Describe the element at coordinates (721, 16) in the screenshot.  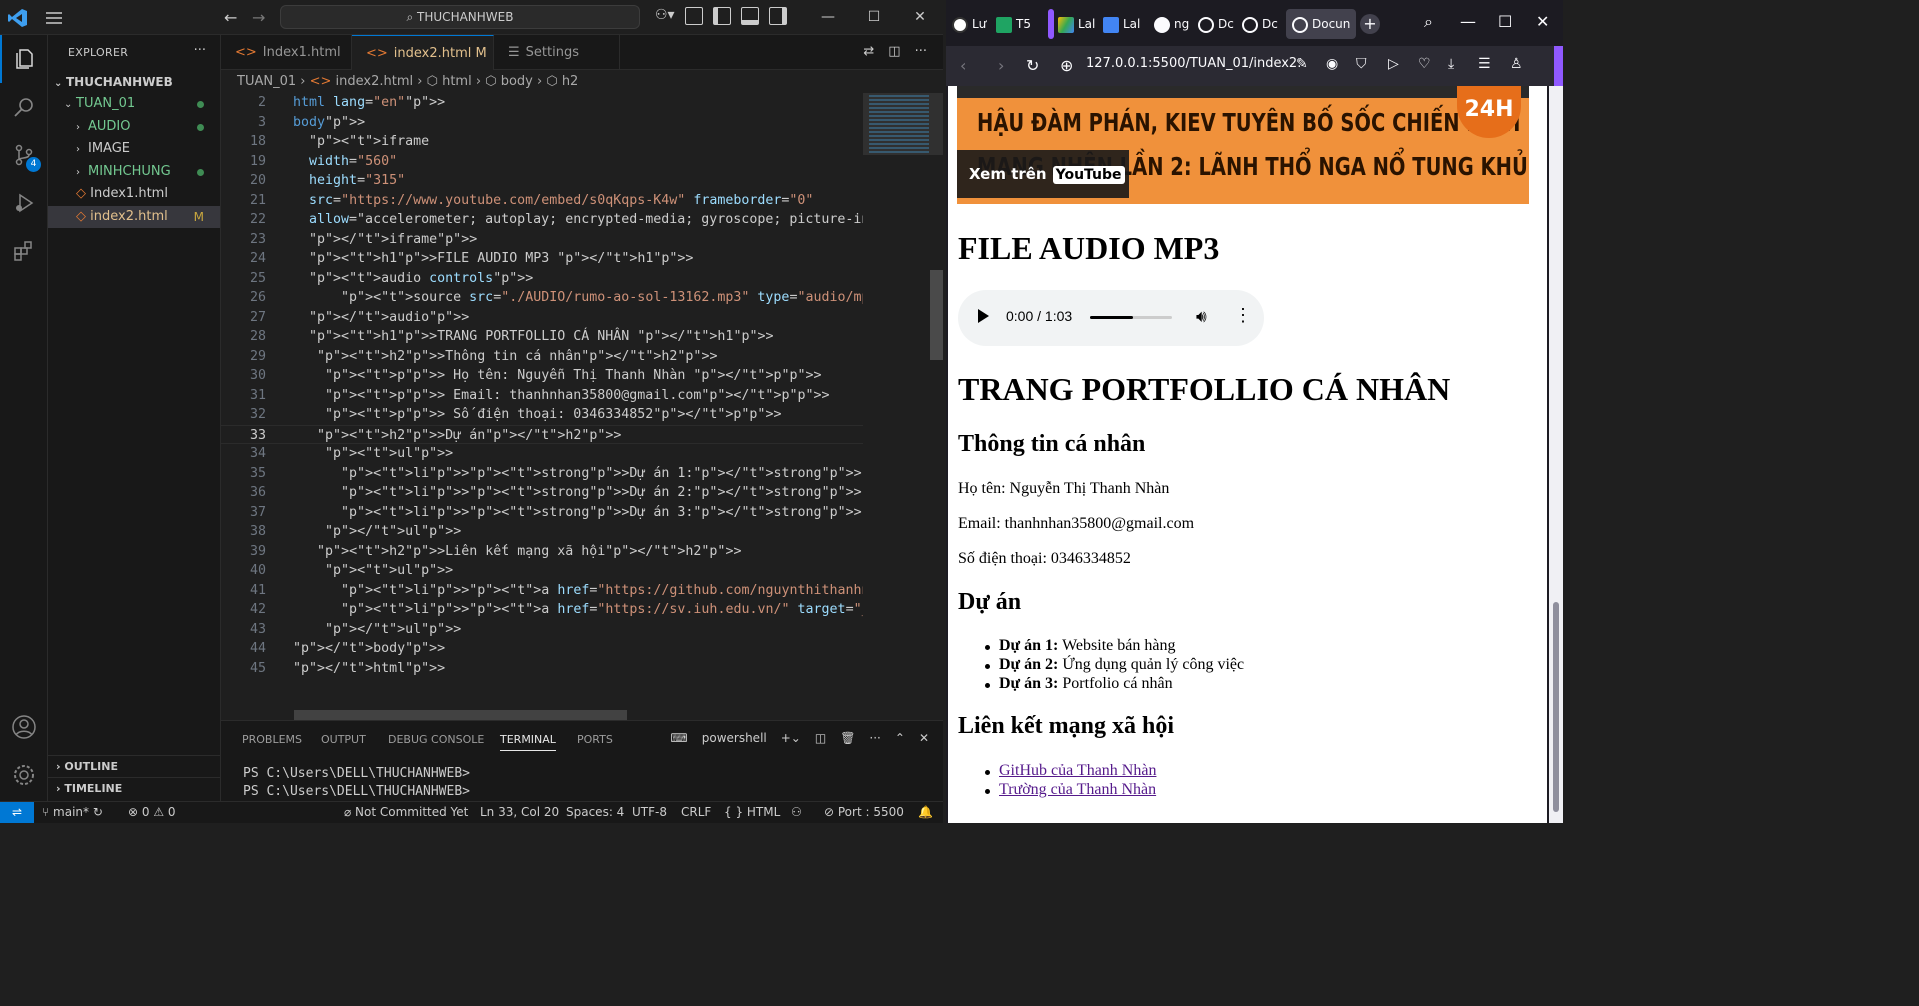
I see `toggle-sidebar-icon` at that location.